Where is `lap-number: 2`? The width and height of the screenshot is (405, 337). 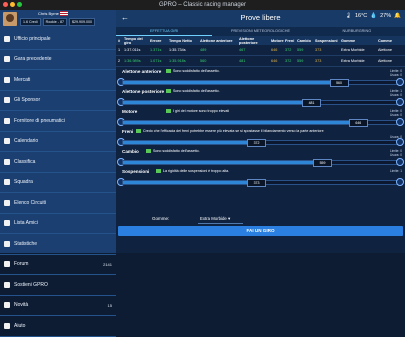 lap-number: 2 is located at coordinates (119, 61).